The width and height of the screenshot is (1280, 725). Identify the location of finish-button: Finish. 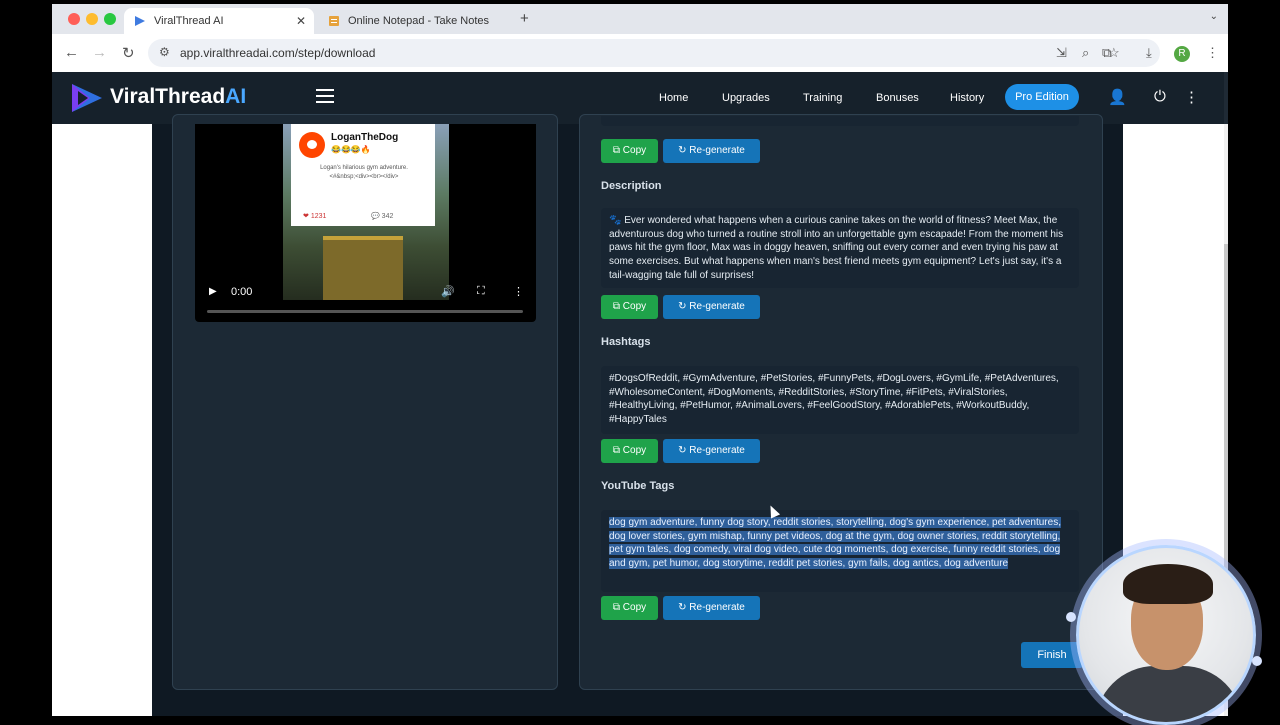
(1052, 655).